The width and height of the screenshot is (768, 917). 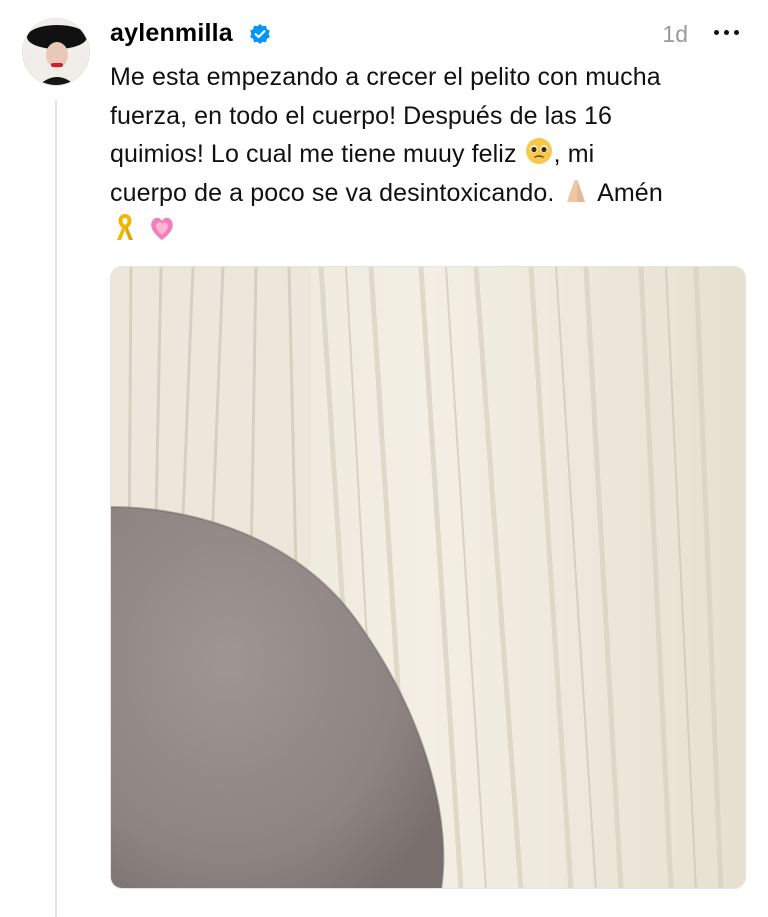 What do you see at coordinates (430, 33) in the screenshot?
I see `post-header: aylenmilla 1d` at bounding box center [430, 33].